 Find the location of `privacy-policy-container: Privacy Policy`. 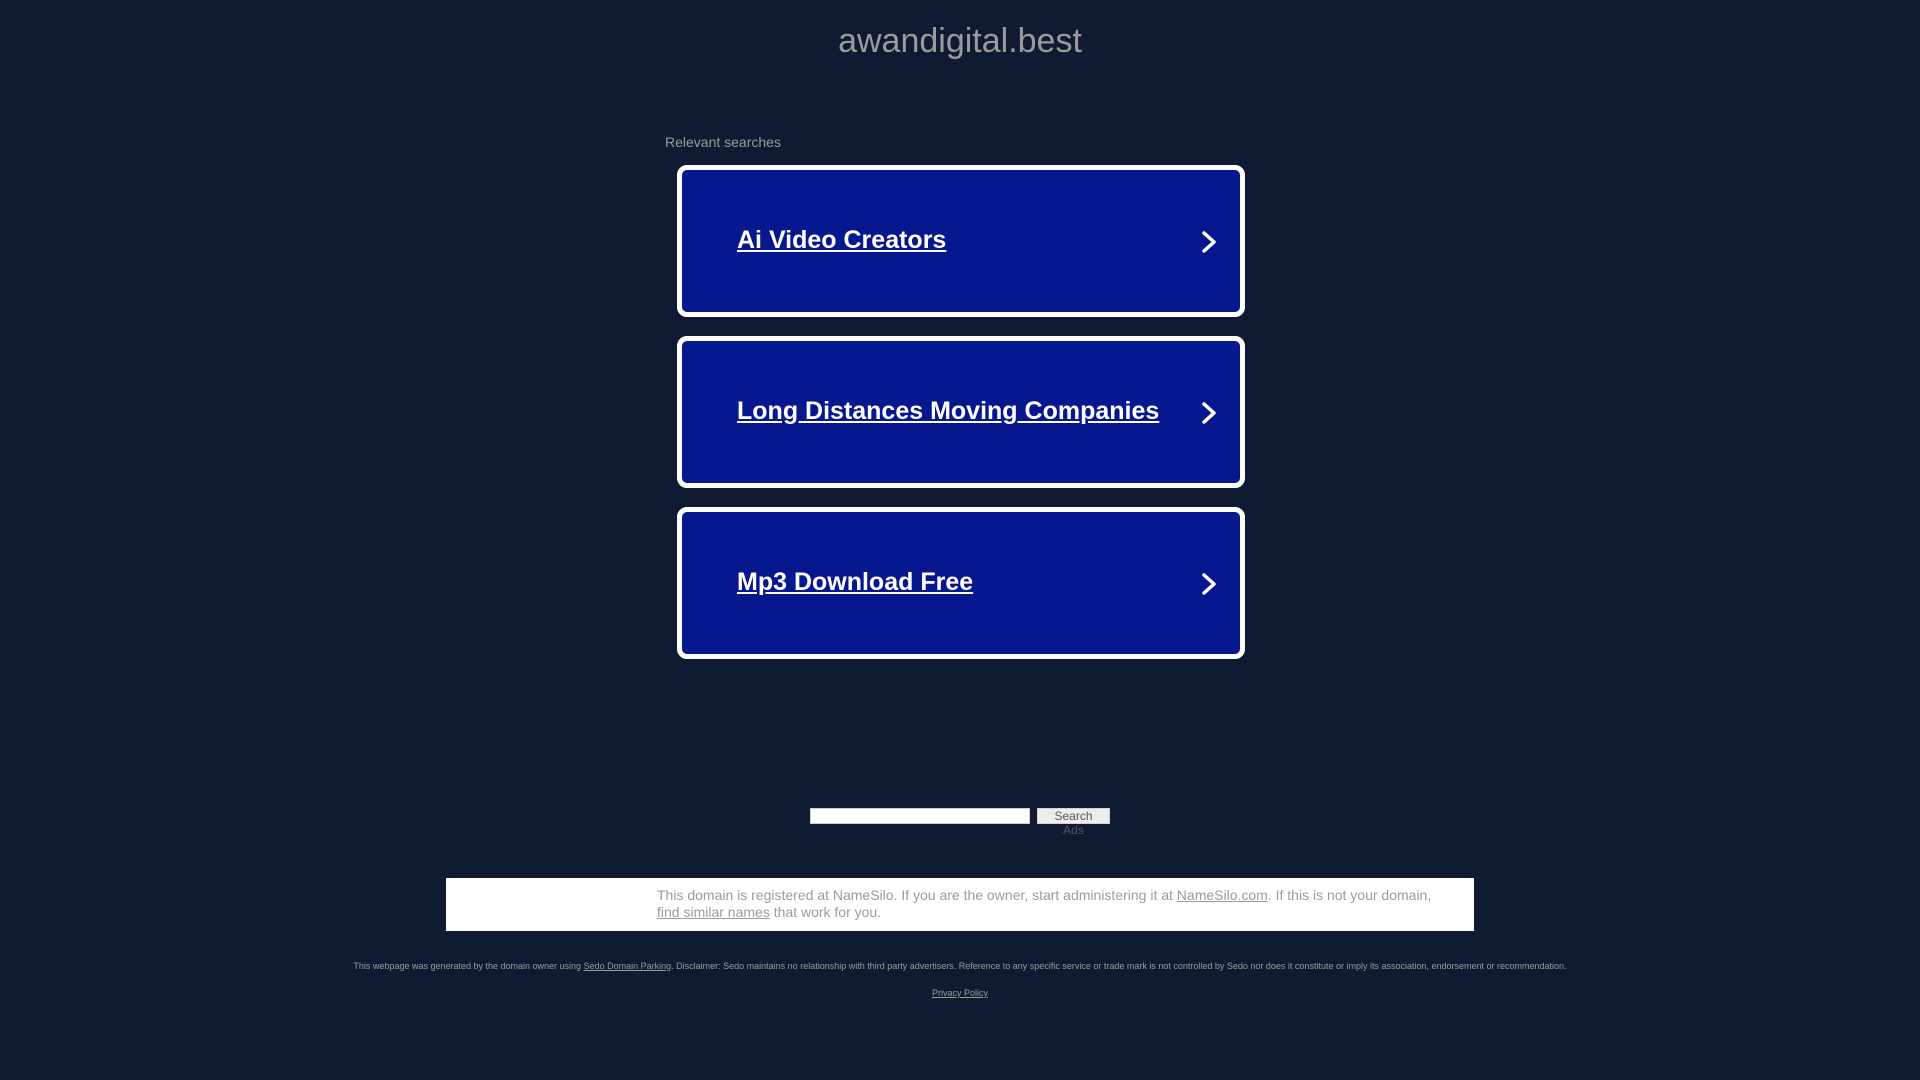

privacy-policy-container: Privacy Policy is located at coordinates (960, 993).